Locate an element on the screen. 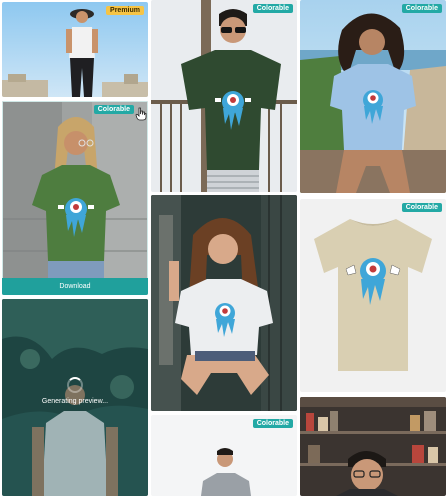 The width and height of the screenshot is (448, 496). loading-spinner-icon is located at coordinates (75, 385).